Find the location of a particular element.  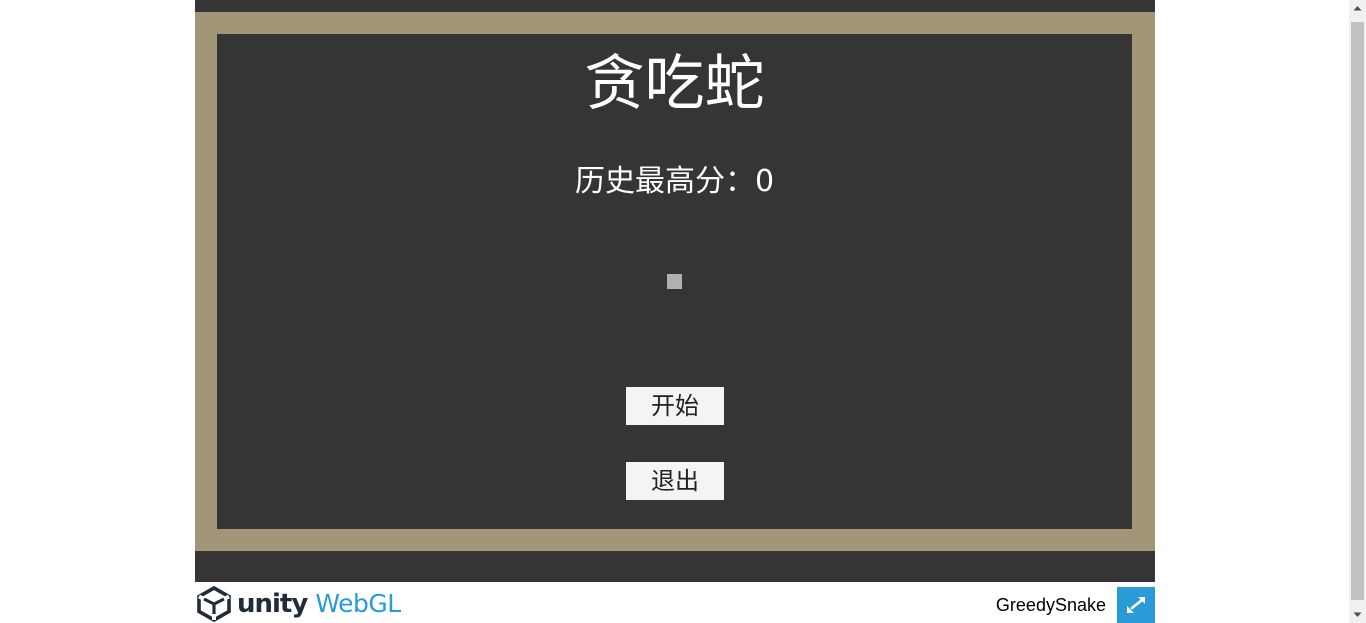

scroll-down-button is located at coordinates (1357, 614).